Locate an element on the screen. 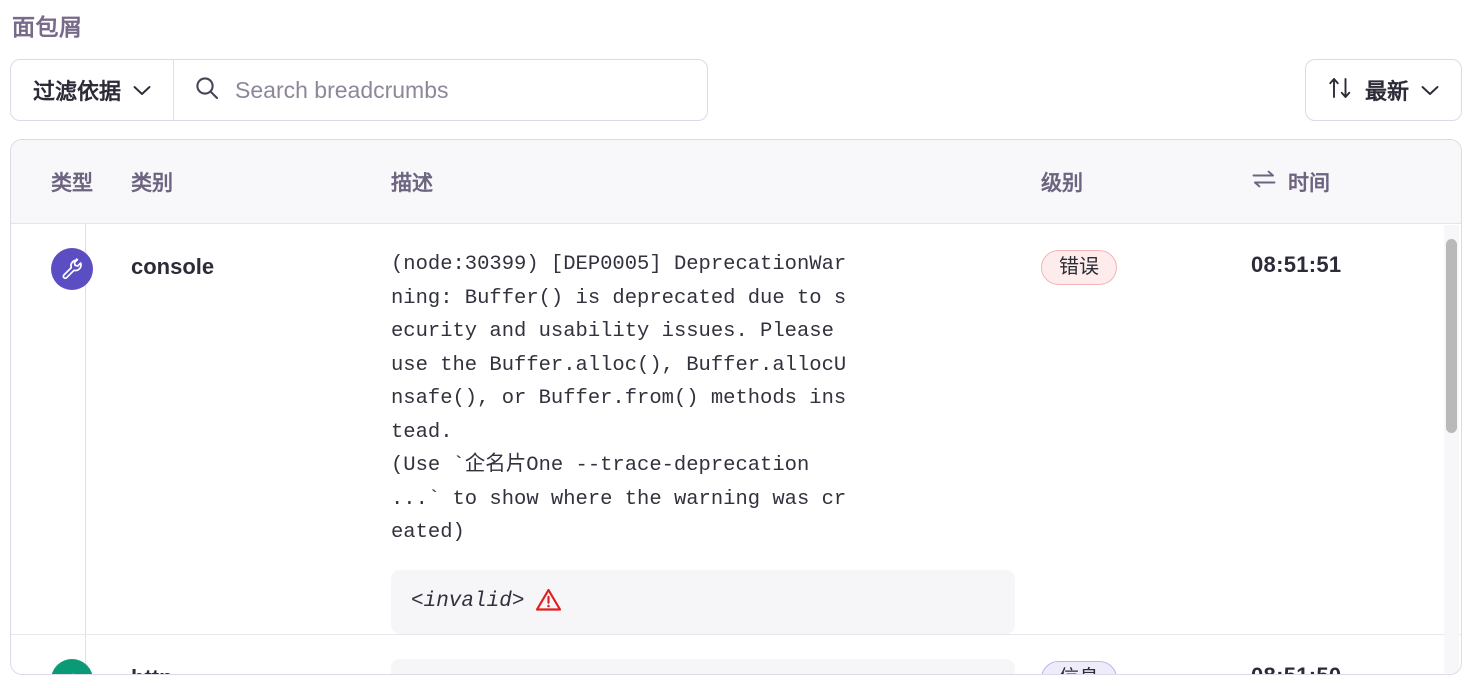 This screenshot has height=688, width=1472. row-category: http is located at coordinates (261, 655).